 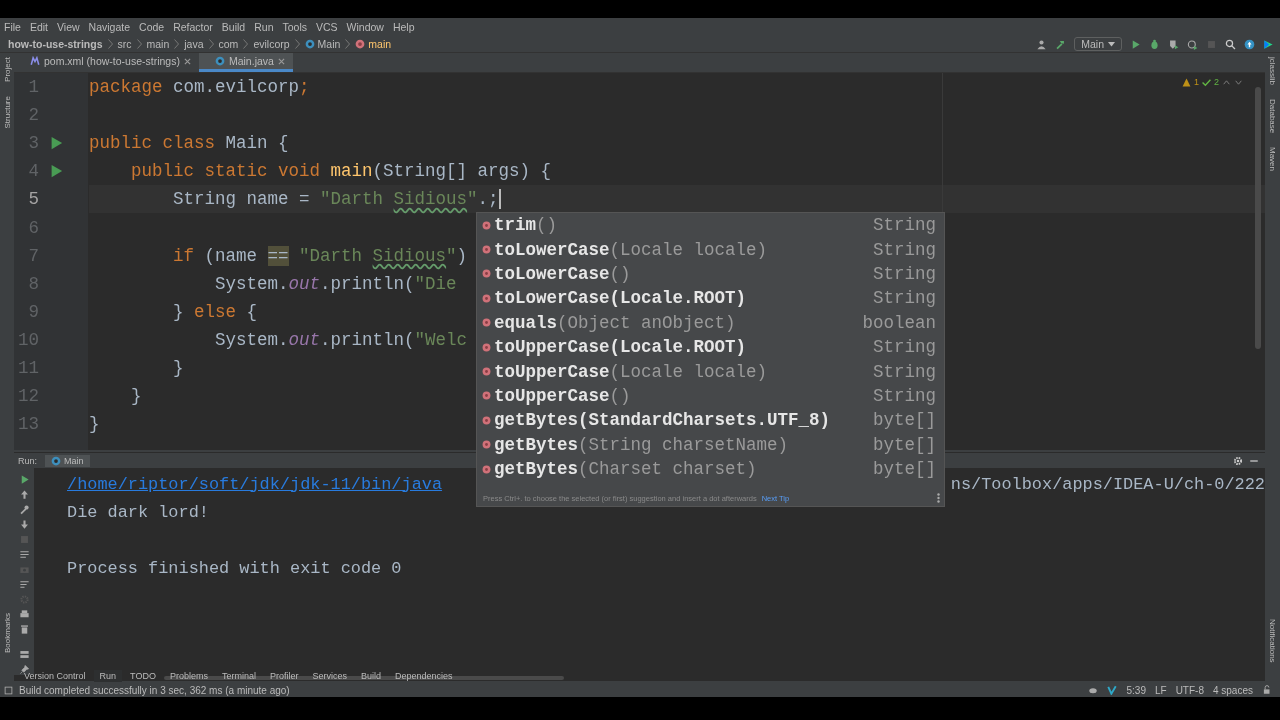 I want to click on caret-position: 5:39, so click(x=1136, y=690).